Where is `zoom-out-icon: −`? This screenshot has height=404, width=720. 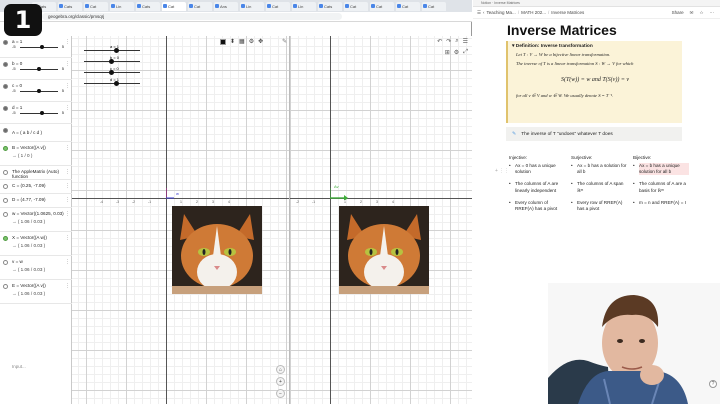
zoom-out-icon: − is located at coordinates (280, 393).